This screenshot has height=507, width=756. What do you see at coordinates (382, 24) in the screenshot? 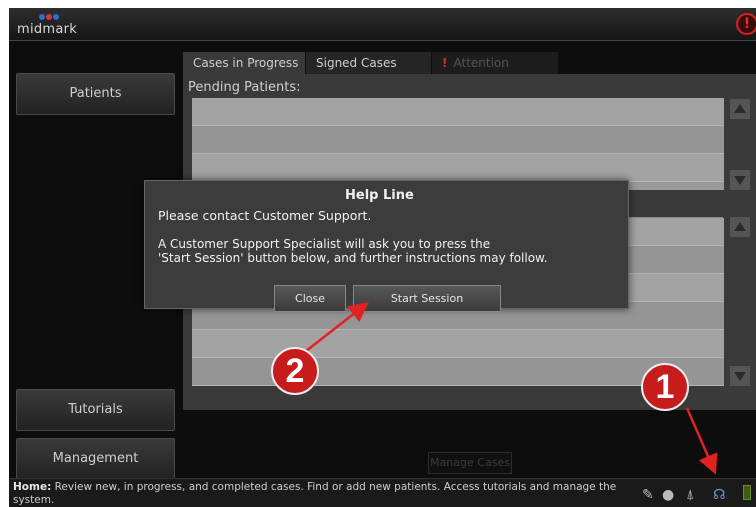
I see `top-bar: midmark !` at bounding box center [382, 24].